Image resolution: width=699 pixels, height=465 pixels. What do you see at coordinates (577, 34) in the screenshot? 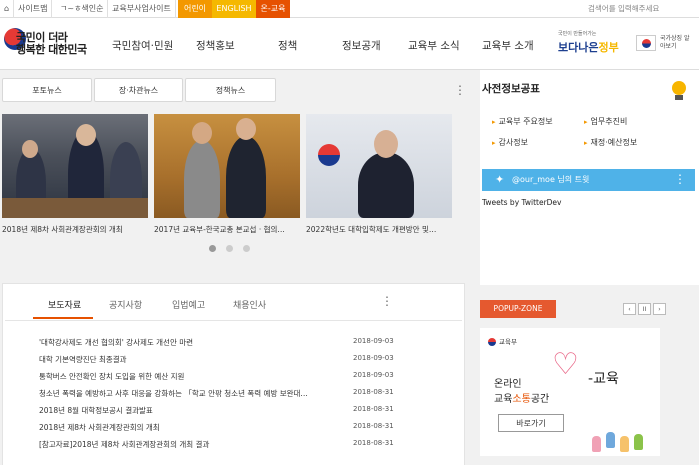
I see `better-gov-small-text: 국민이 만들어가는` at bounding box center [577, 34].